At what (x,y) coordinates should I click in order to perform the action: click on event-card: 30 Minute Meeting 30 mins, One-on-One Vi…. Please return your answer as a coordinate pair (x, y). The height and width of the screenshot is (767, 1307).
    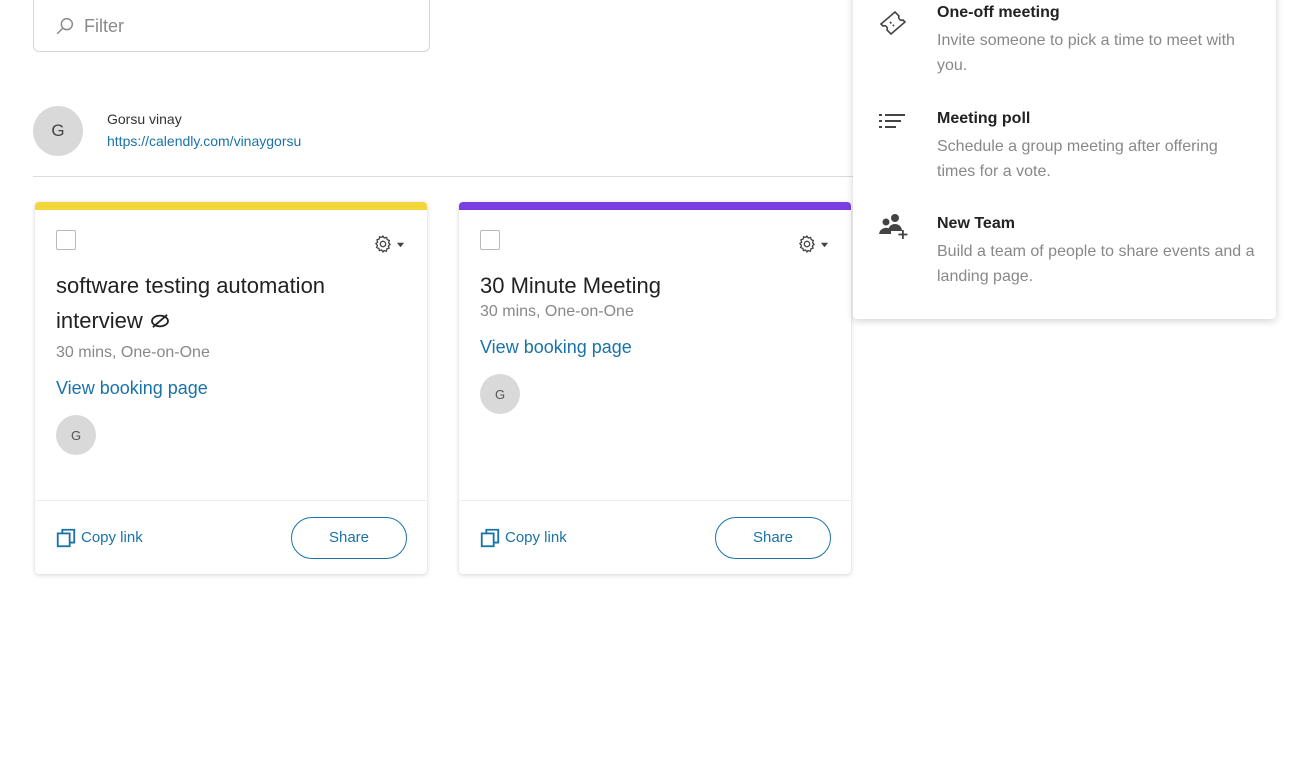
    Looking at the image, I should click on (655, 388).